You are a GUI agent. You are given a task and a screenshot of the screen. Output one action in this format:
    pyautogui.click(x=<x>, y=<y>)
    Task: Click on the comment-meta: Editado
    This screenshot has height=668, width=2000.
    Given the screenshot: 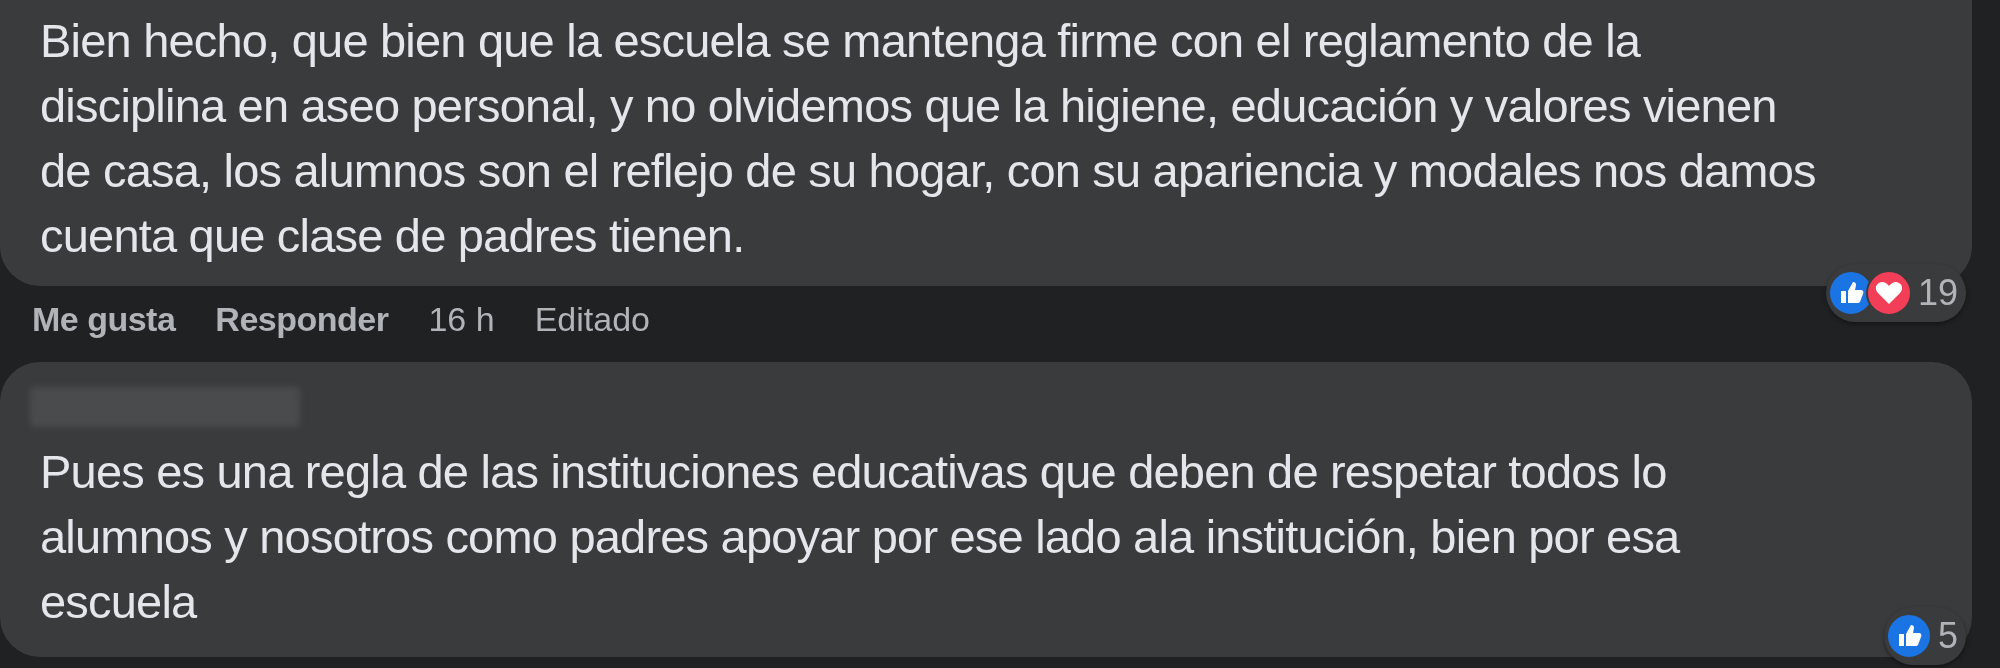 What is the action you would take?
    pyautogui.click(x=592, y=319)
    